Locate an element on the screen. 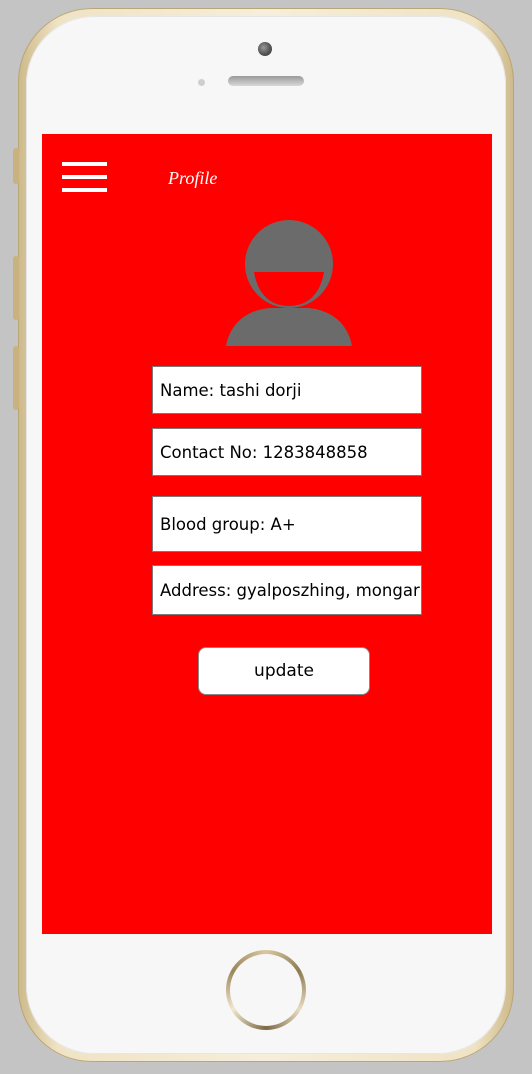 This screenshot has height=1074, width=532. hamburger-menu-icon is located at coordinates (84, 178).